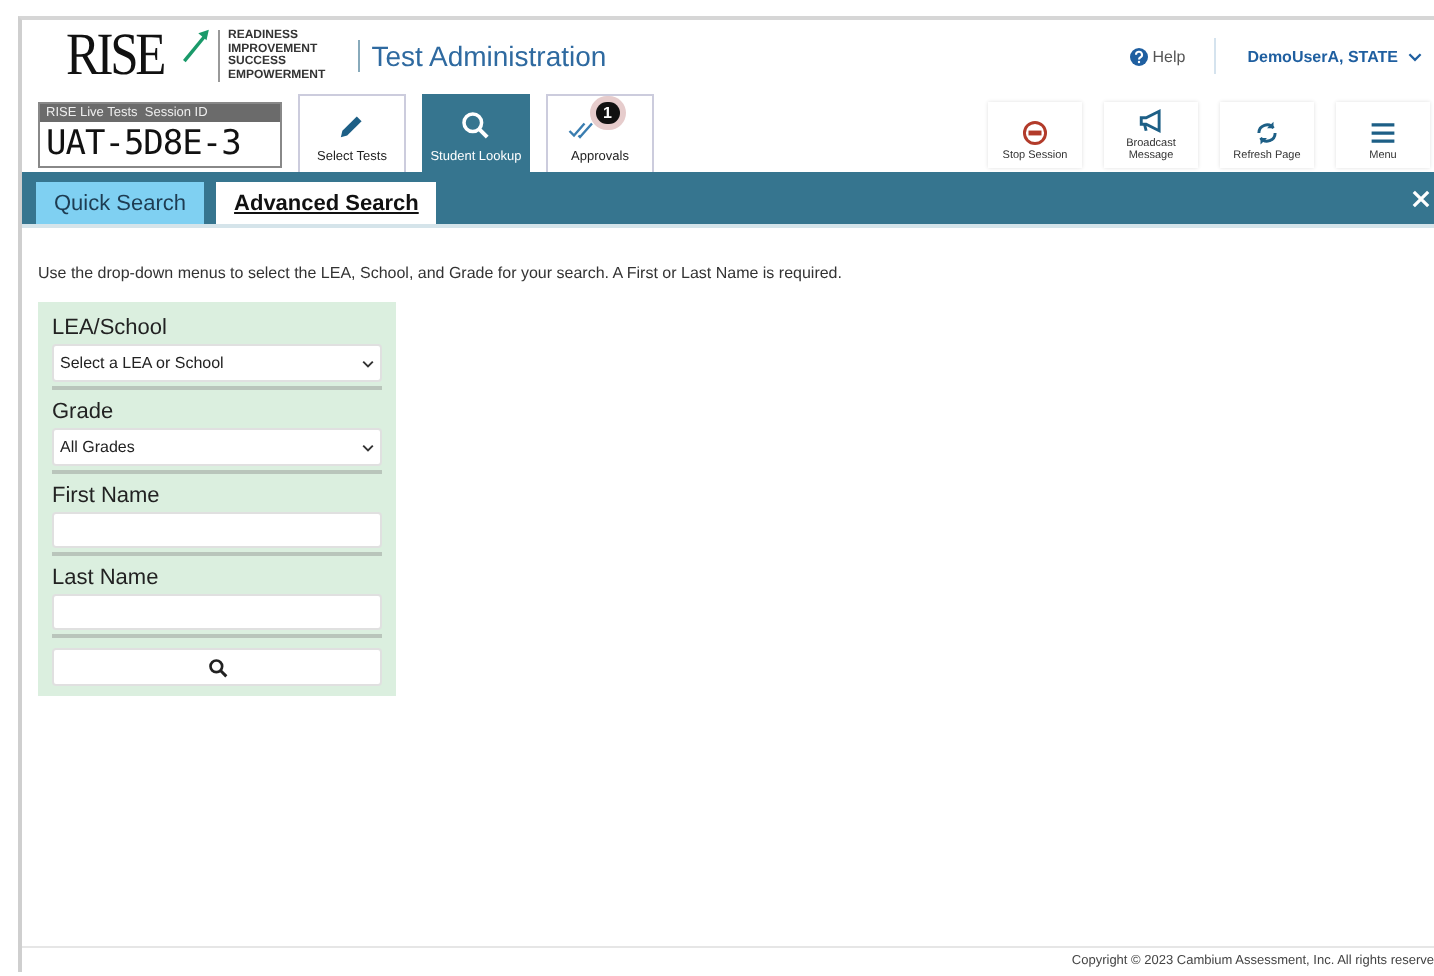  Describe the element at coordinates (482, 56) in the screenshot. I see `app-title: Test Administration` at that location.